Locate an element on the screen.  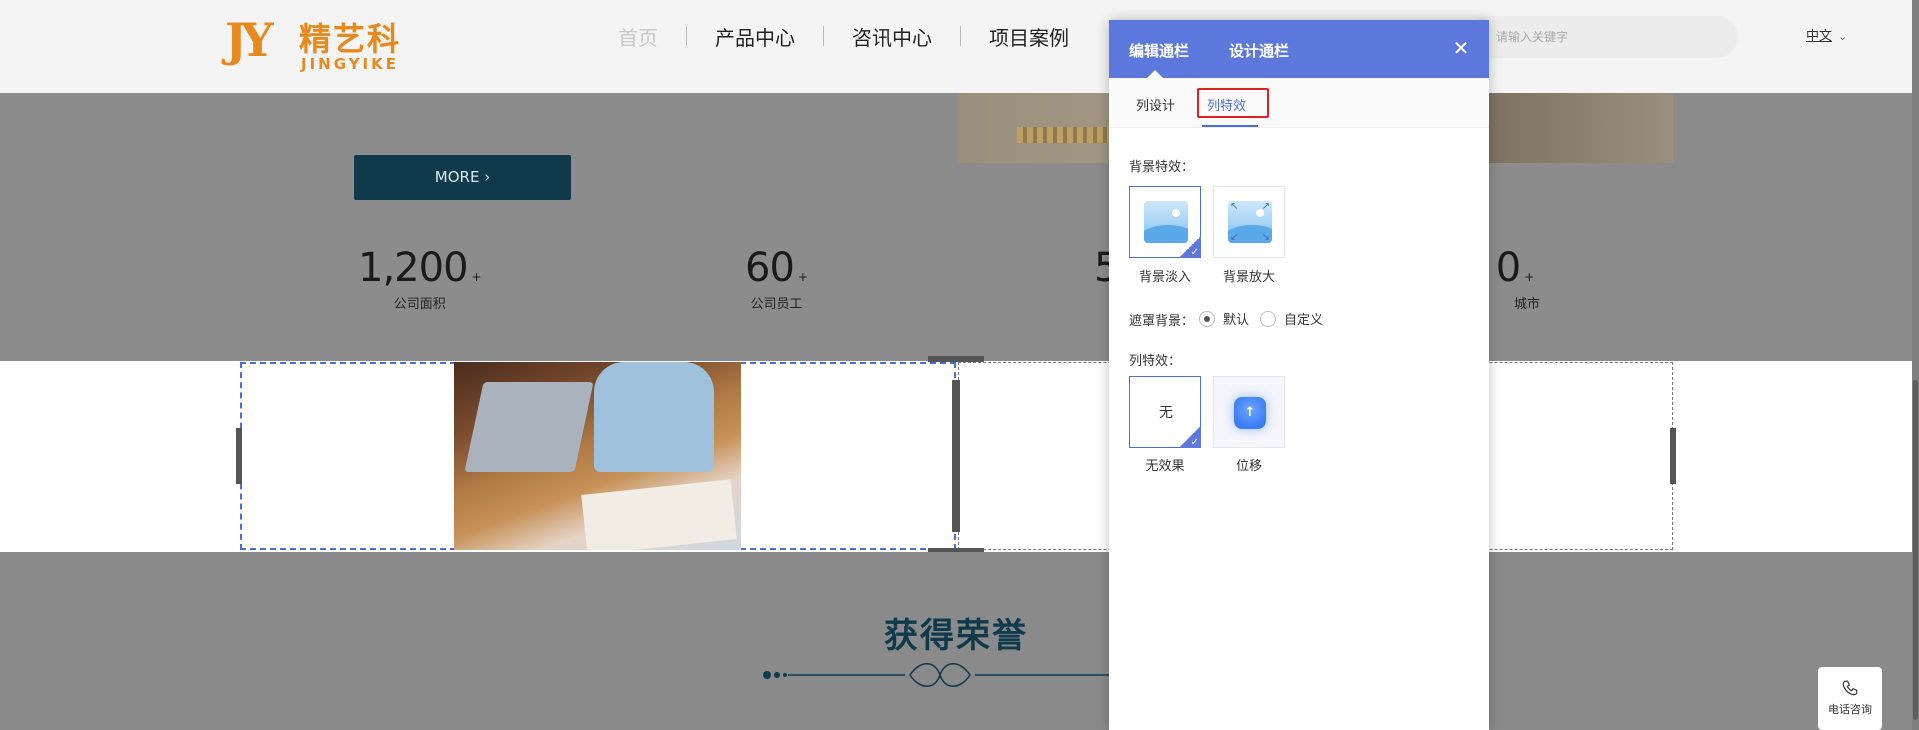
stat-value: 60 is located at coordinates (770, 268).